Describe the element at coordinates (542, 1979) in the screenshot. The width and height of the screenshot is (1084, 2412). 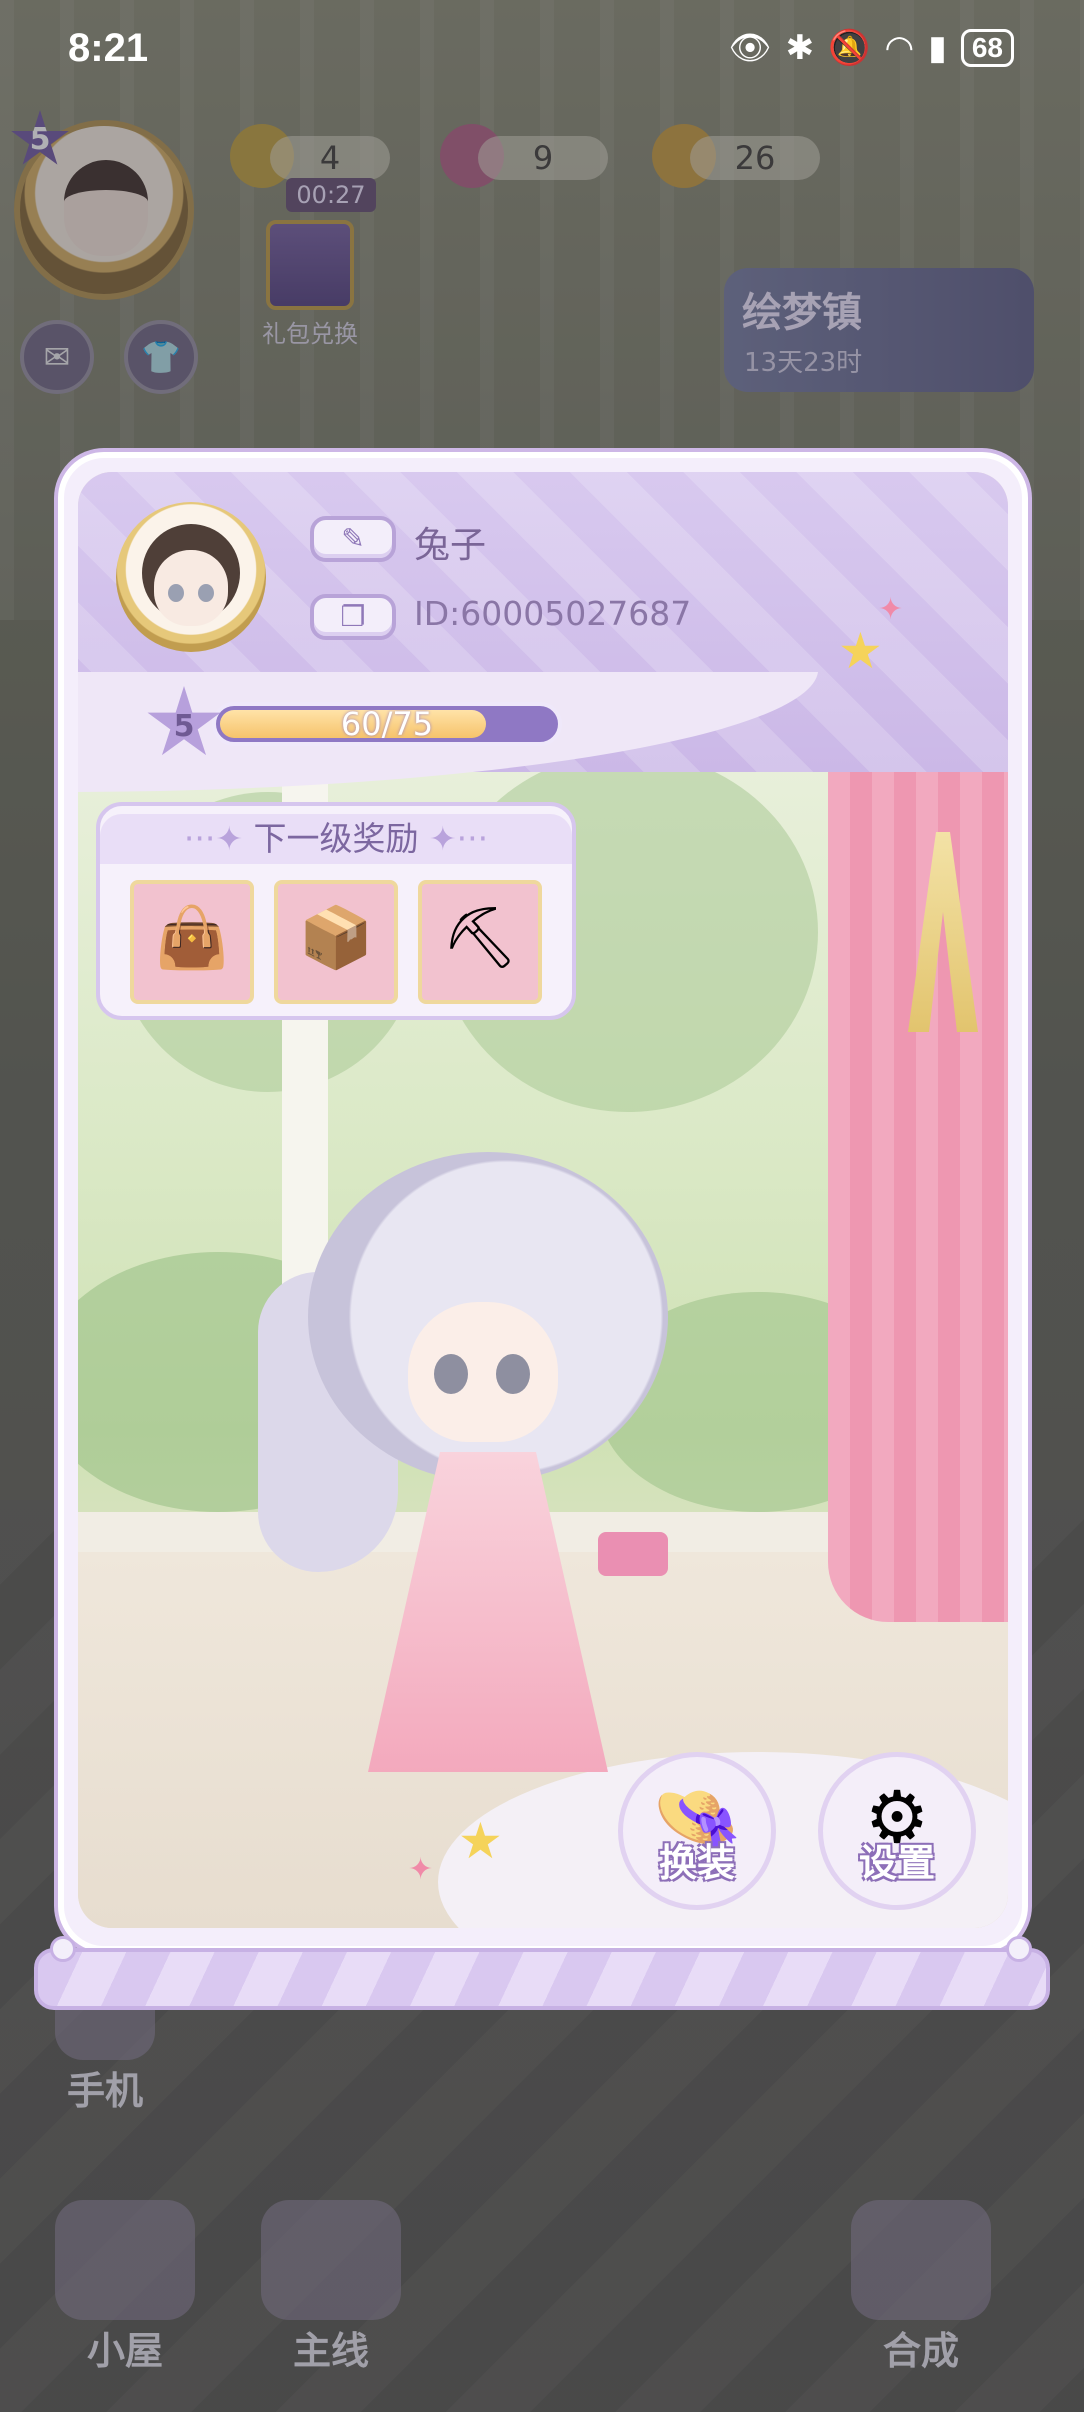
I see `panel-base-ledge` at that location.